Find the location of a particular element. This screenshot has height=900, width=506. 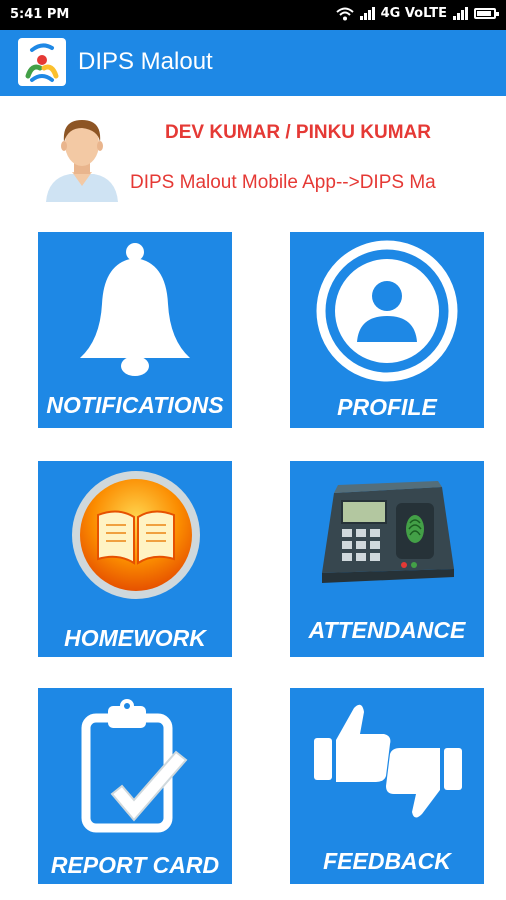

ticker-text: DIPS Malout Mobile App-->DIPS Ma is located at coordinates (283, 182).